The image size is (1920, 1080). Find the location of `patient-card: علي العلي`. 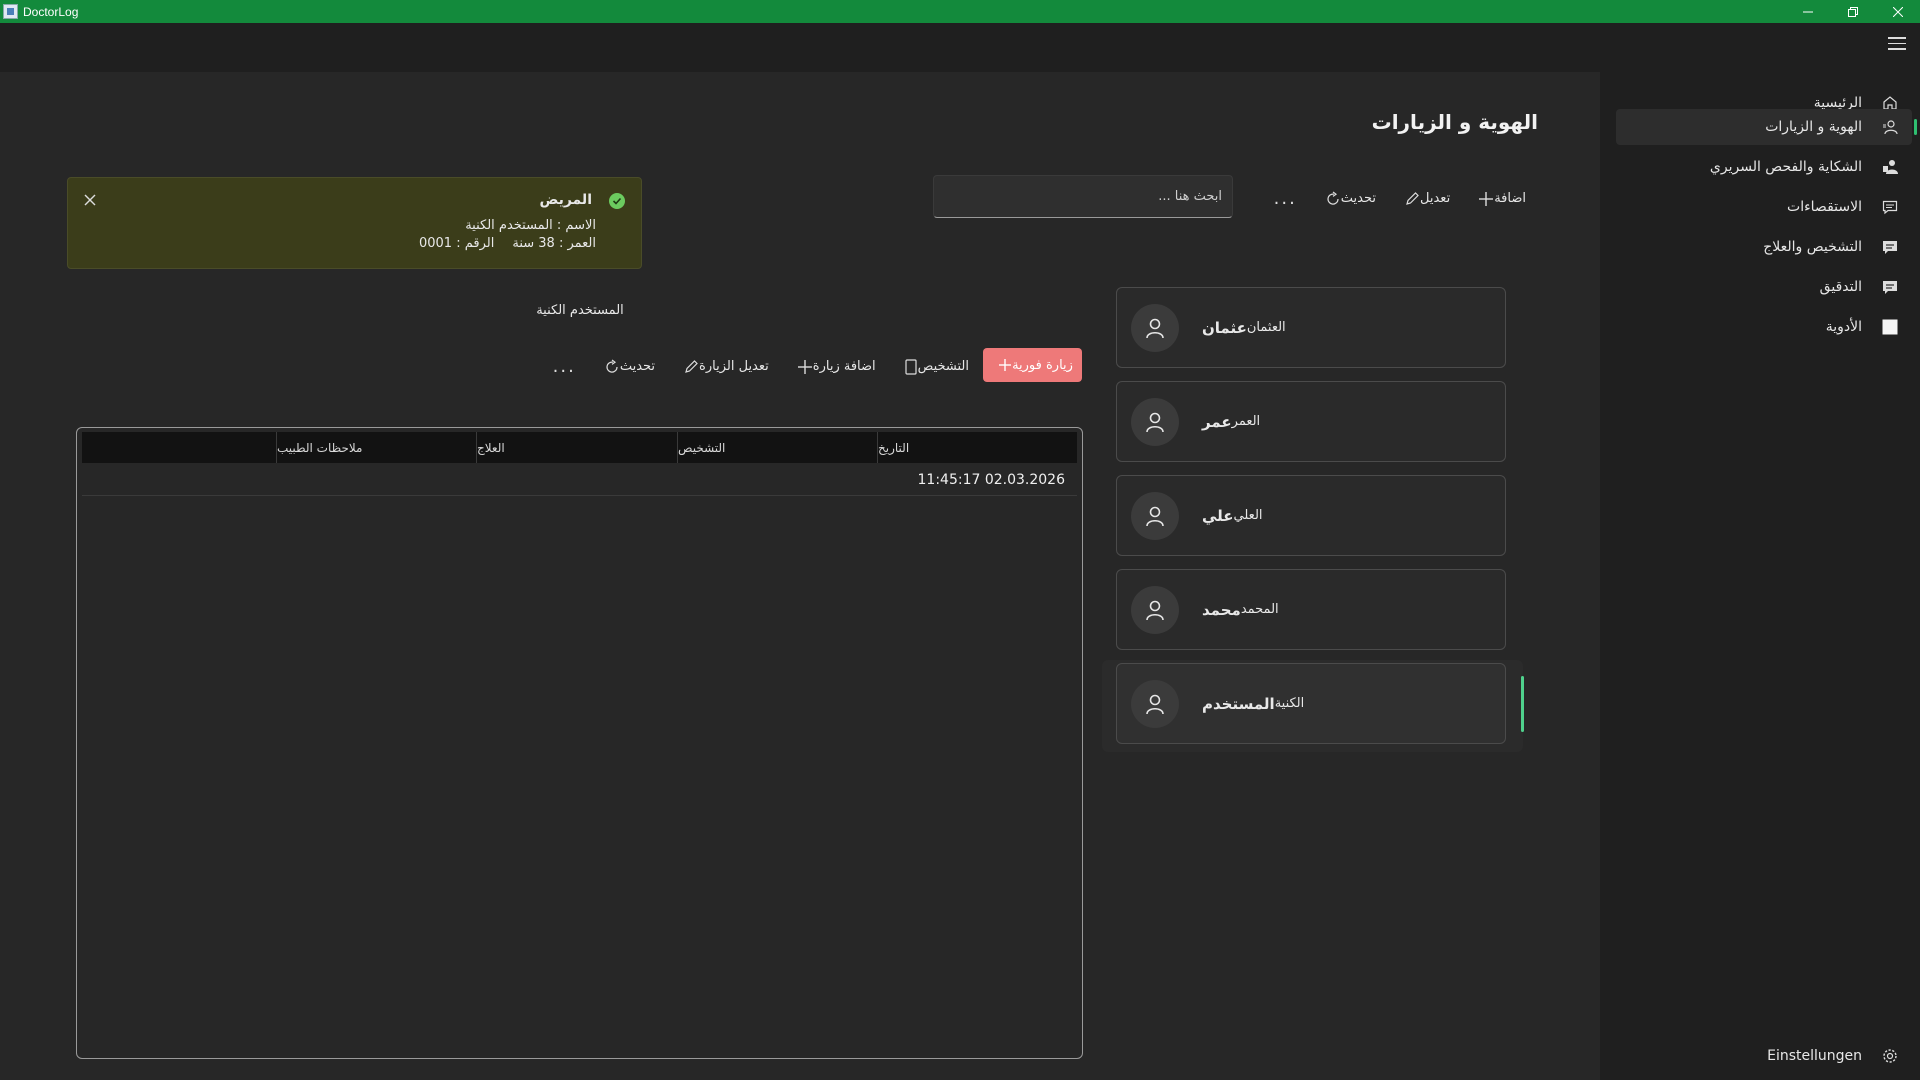

patient-card: علي العلي is located at coordinates (1311, 515).